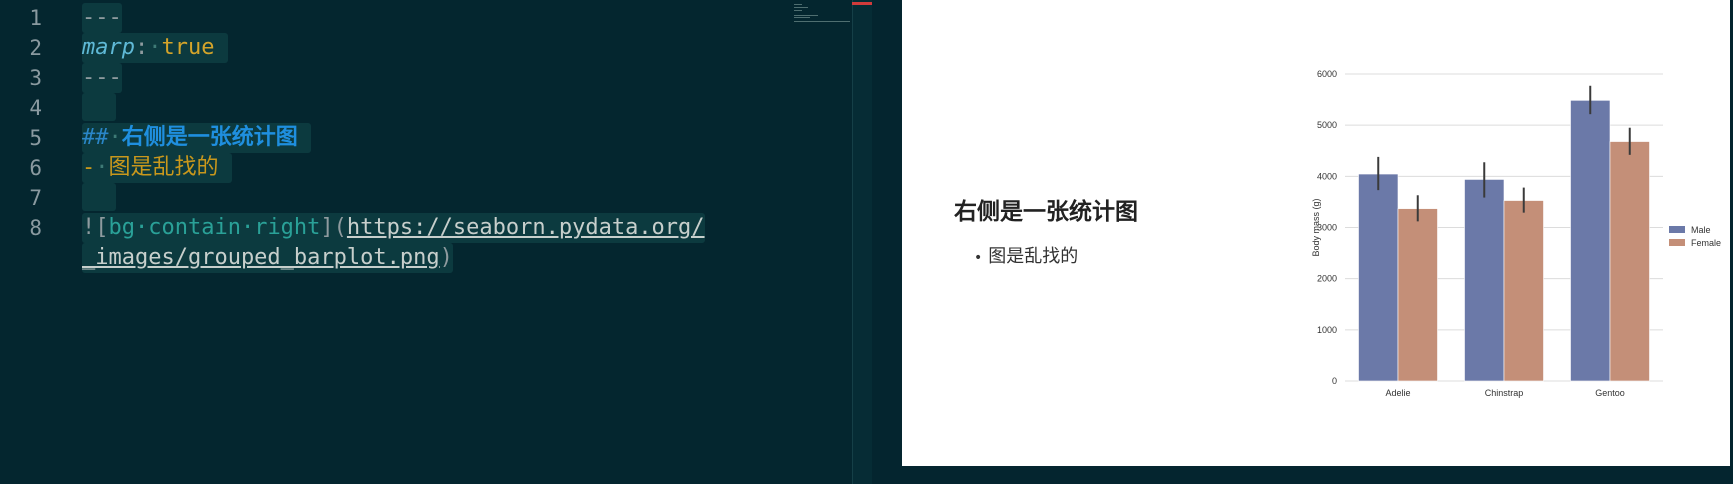 The height and width of the screenshot is (484, 1733). What do you see at coordinates (823, 12) in the screenshot?
I see `minimap` at bounding box center [823, 12].